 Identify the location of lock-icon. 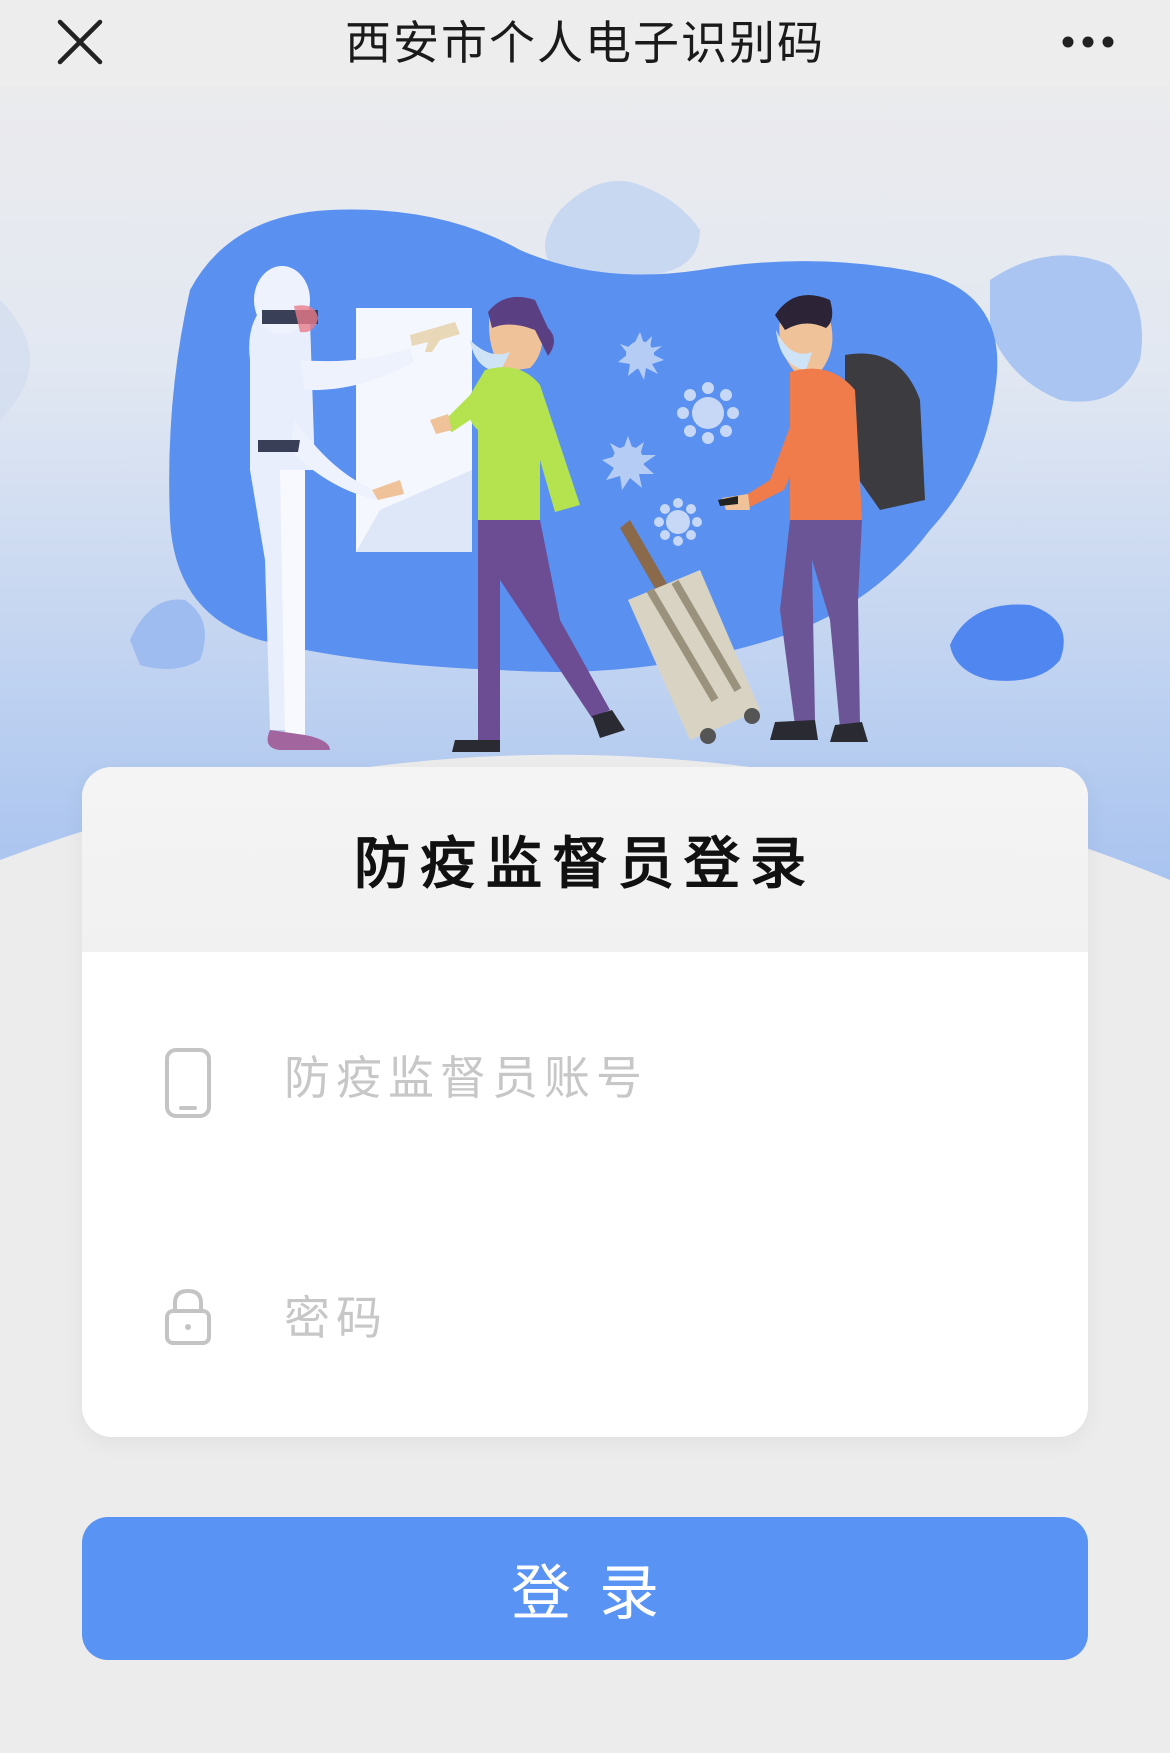
(188, 1316).